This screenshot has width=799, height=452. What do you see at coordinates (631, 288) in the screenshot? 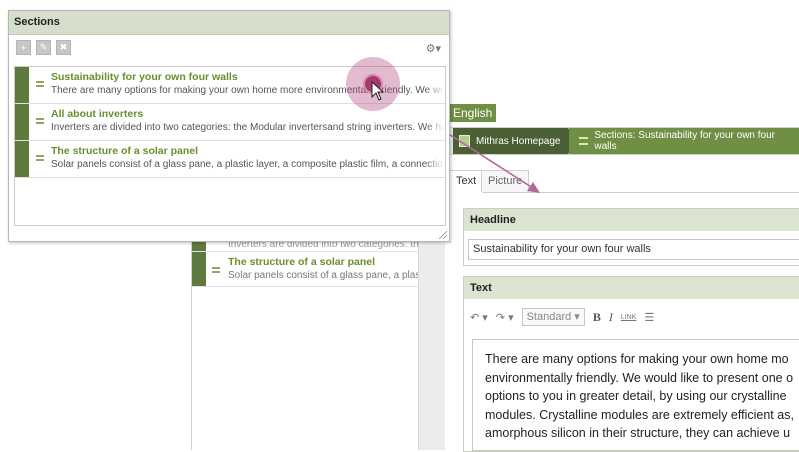
I see `text-label: Text` at bounding box center [631, 288].